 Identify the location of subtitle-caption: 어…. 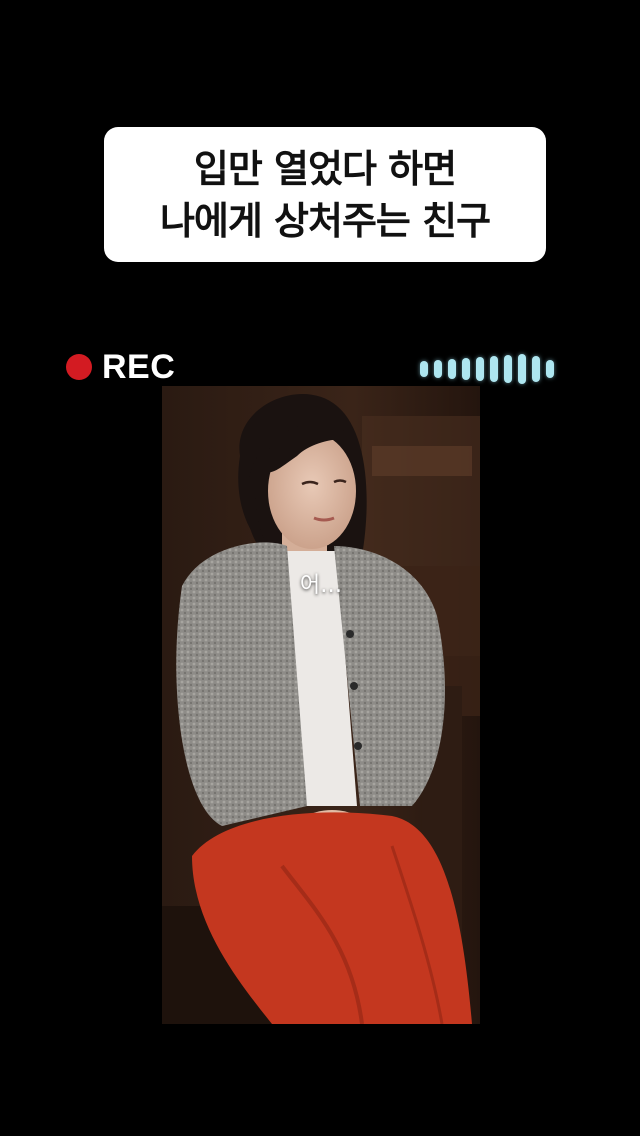
(321, 585).